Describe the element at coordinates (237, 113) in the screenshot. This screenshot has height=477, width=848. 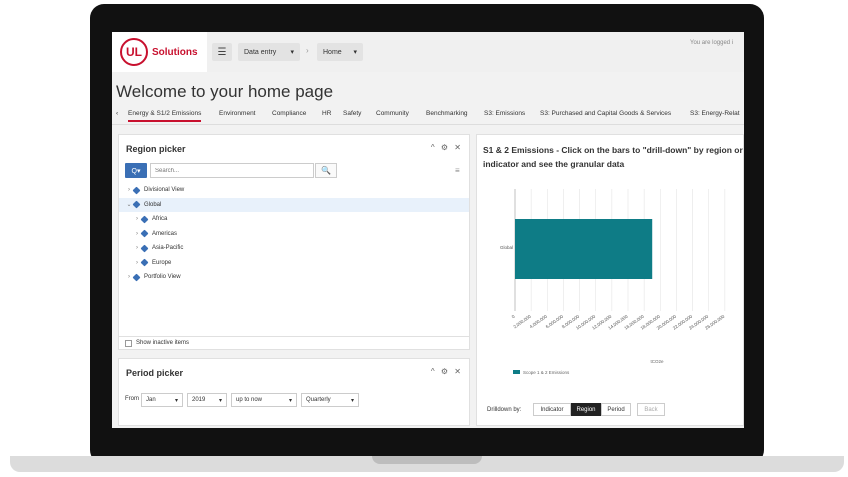
I see `tab-environment: Environment` at that location.